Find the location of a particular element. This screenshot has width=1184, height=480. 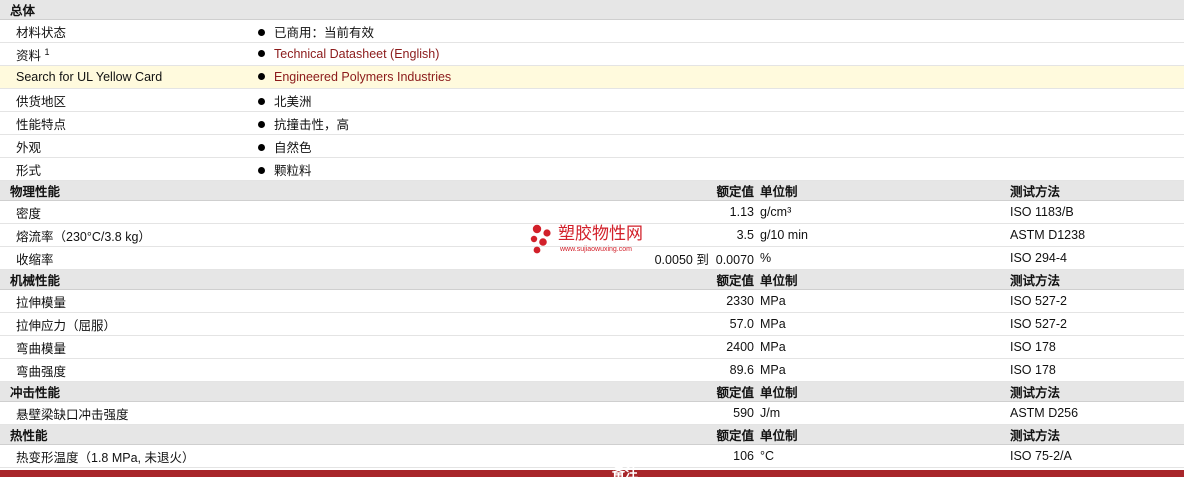

row-unit: °C is located at coordinates (885, 456).